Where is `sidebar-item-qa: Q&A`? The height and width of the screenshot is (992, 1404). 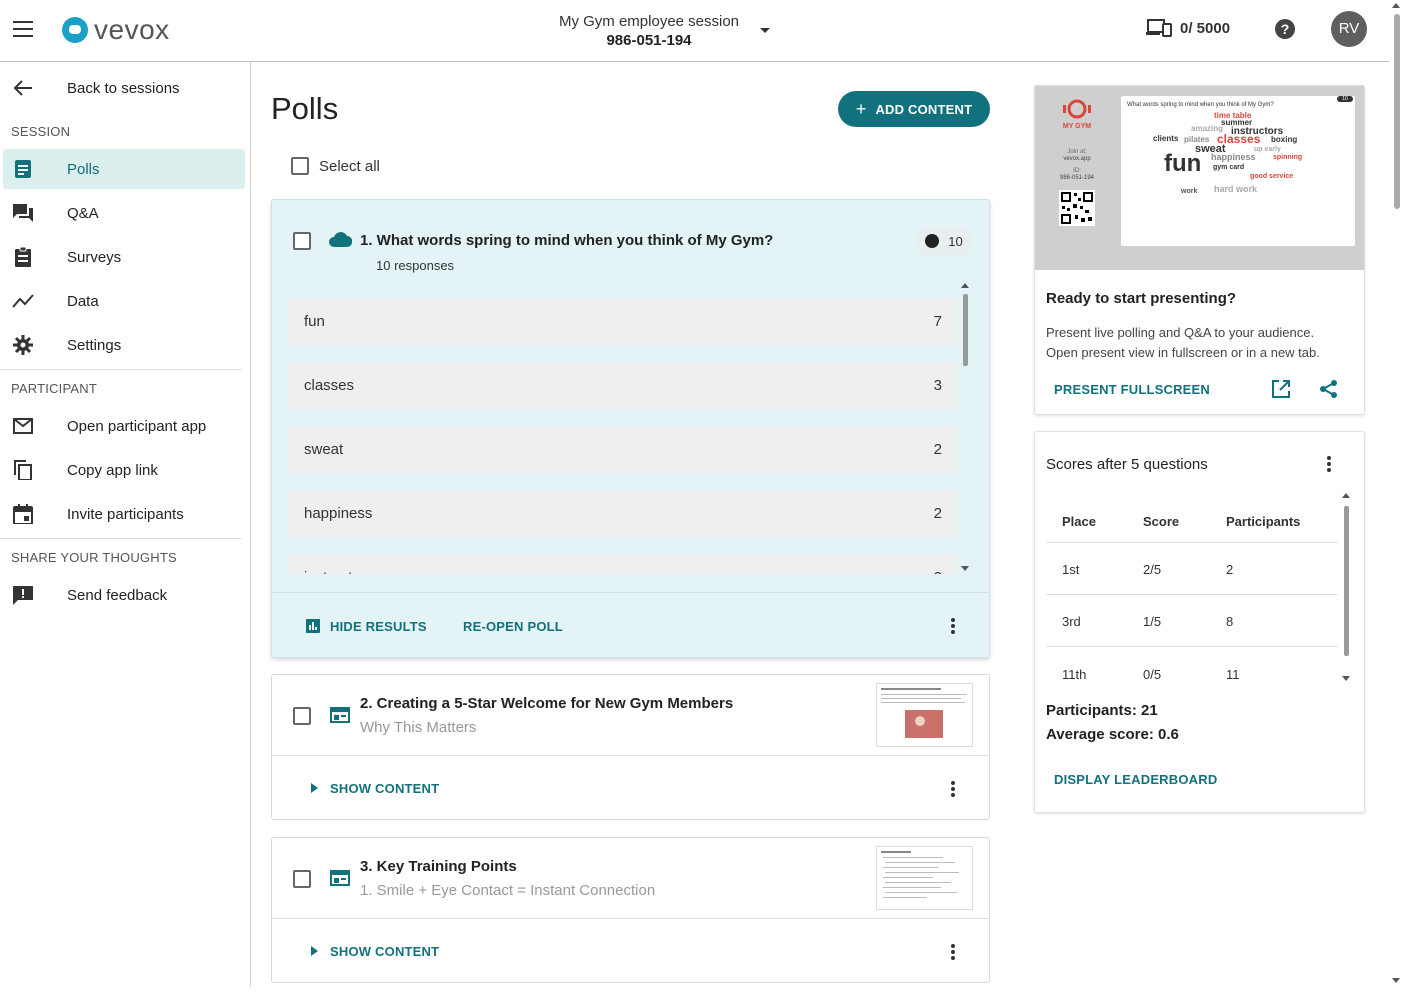
sidebar-item-qa: Q&A is located at coordinates (121, 213).